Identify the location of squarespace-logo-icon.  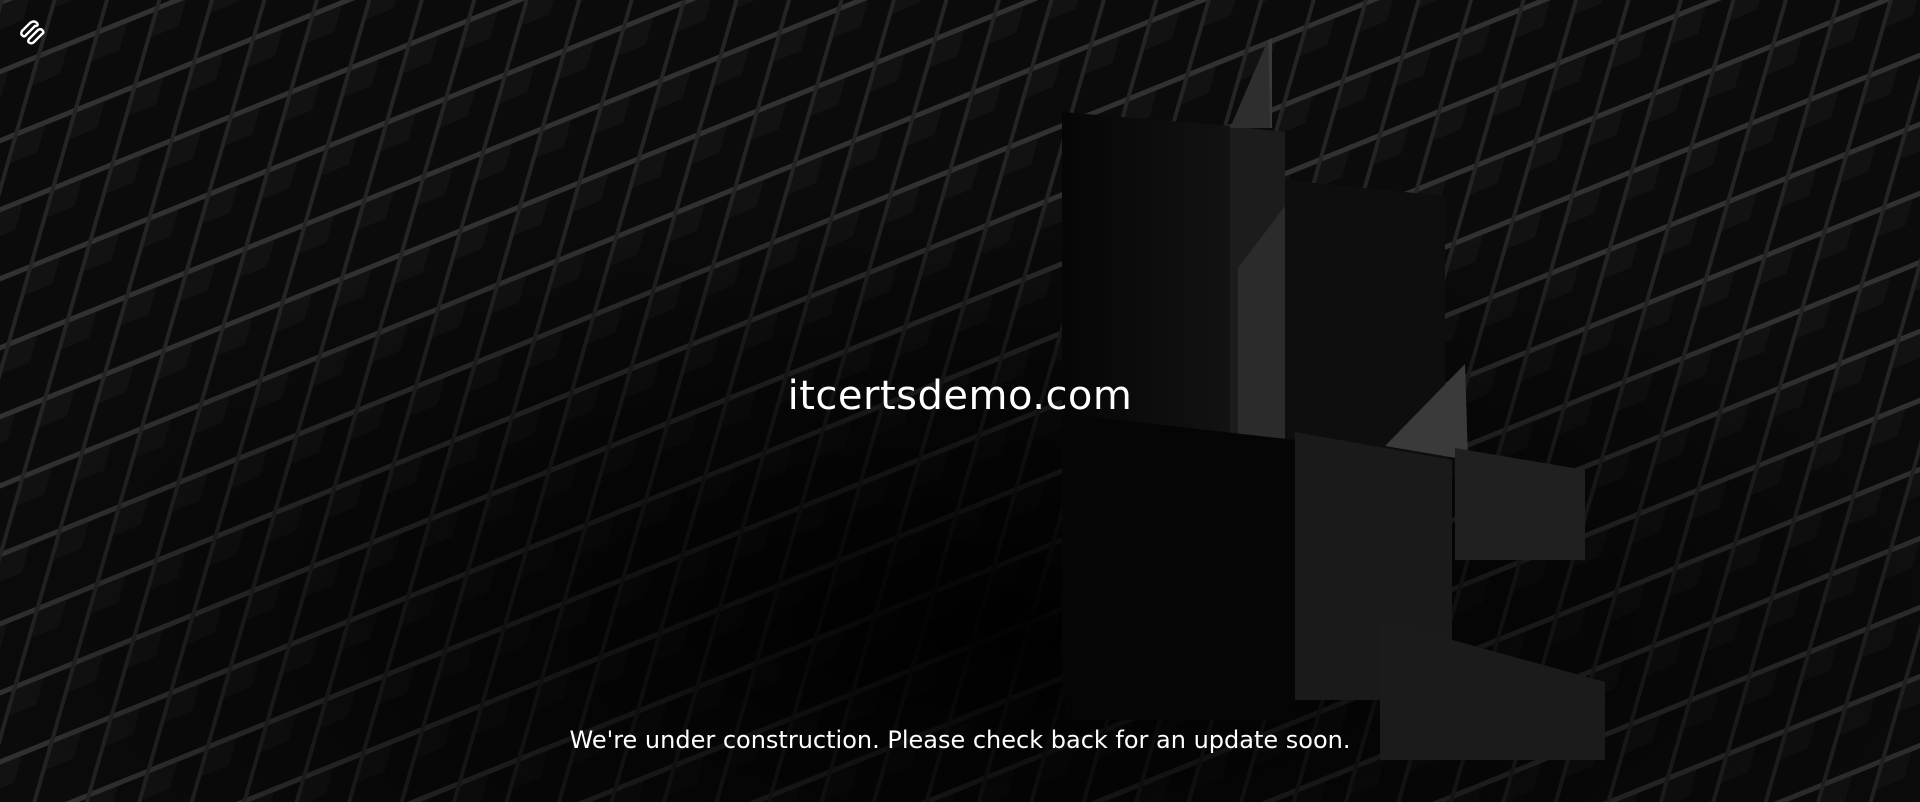
(32, 32).